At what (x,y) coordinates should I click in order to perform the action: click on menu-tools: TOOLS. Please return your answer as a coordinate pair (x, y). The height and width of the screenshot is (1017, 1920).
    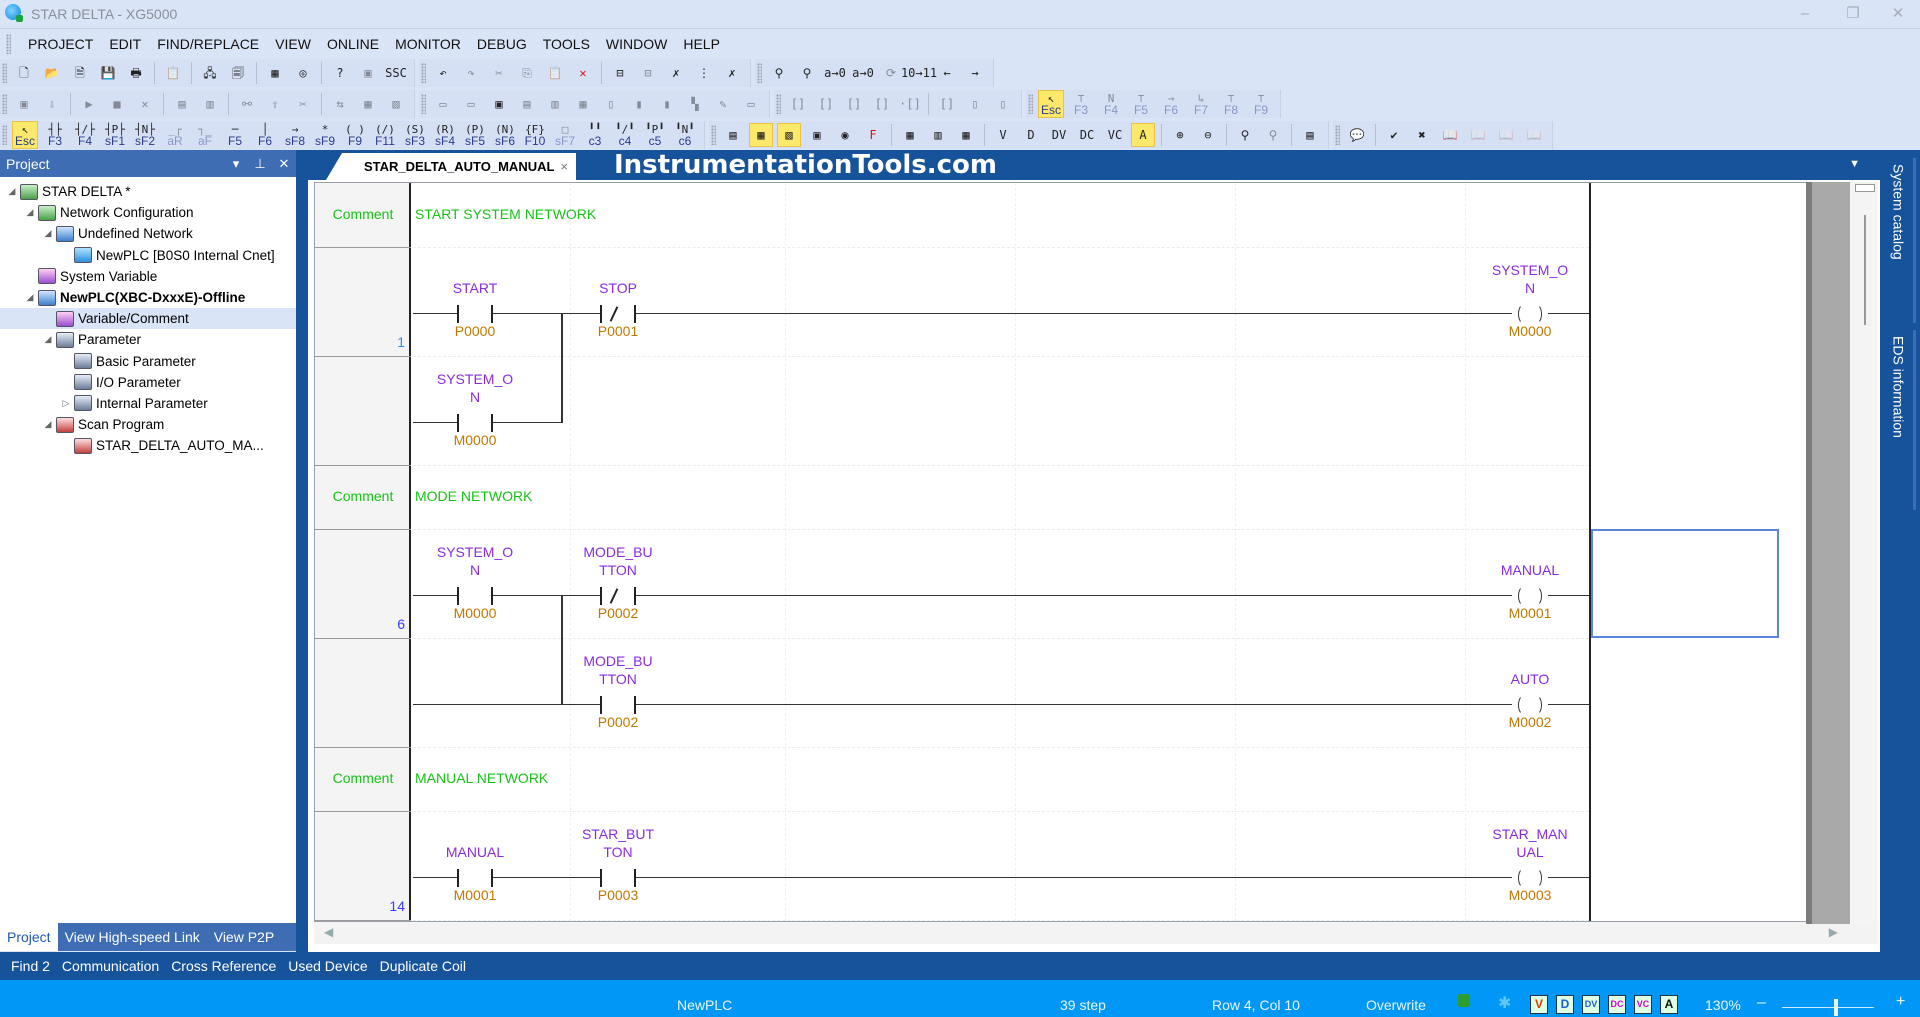
    Looking at the image, I should click on (566, 44).